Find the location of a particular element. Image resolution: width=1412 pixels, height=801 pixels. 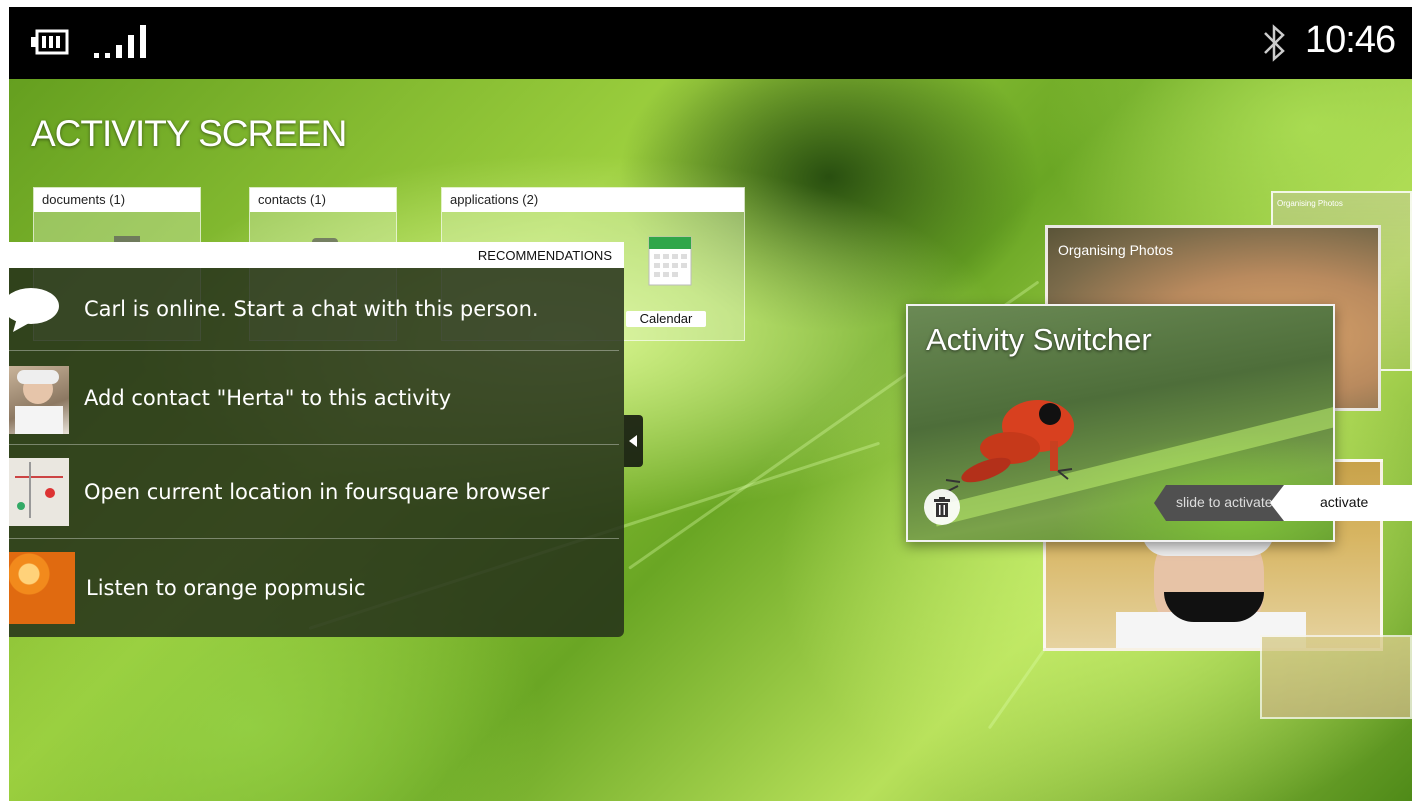

slide-hint: slide to activate is located at coordinates (1219, 503).